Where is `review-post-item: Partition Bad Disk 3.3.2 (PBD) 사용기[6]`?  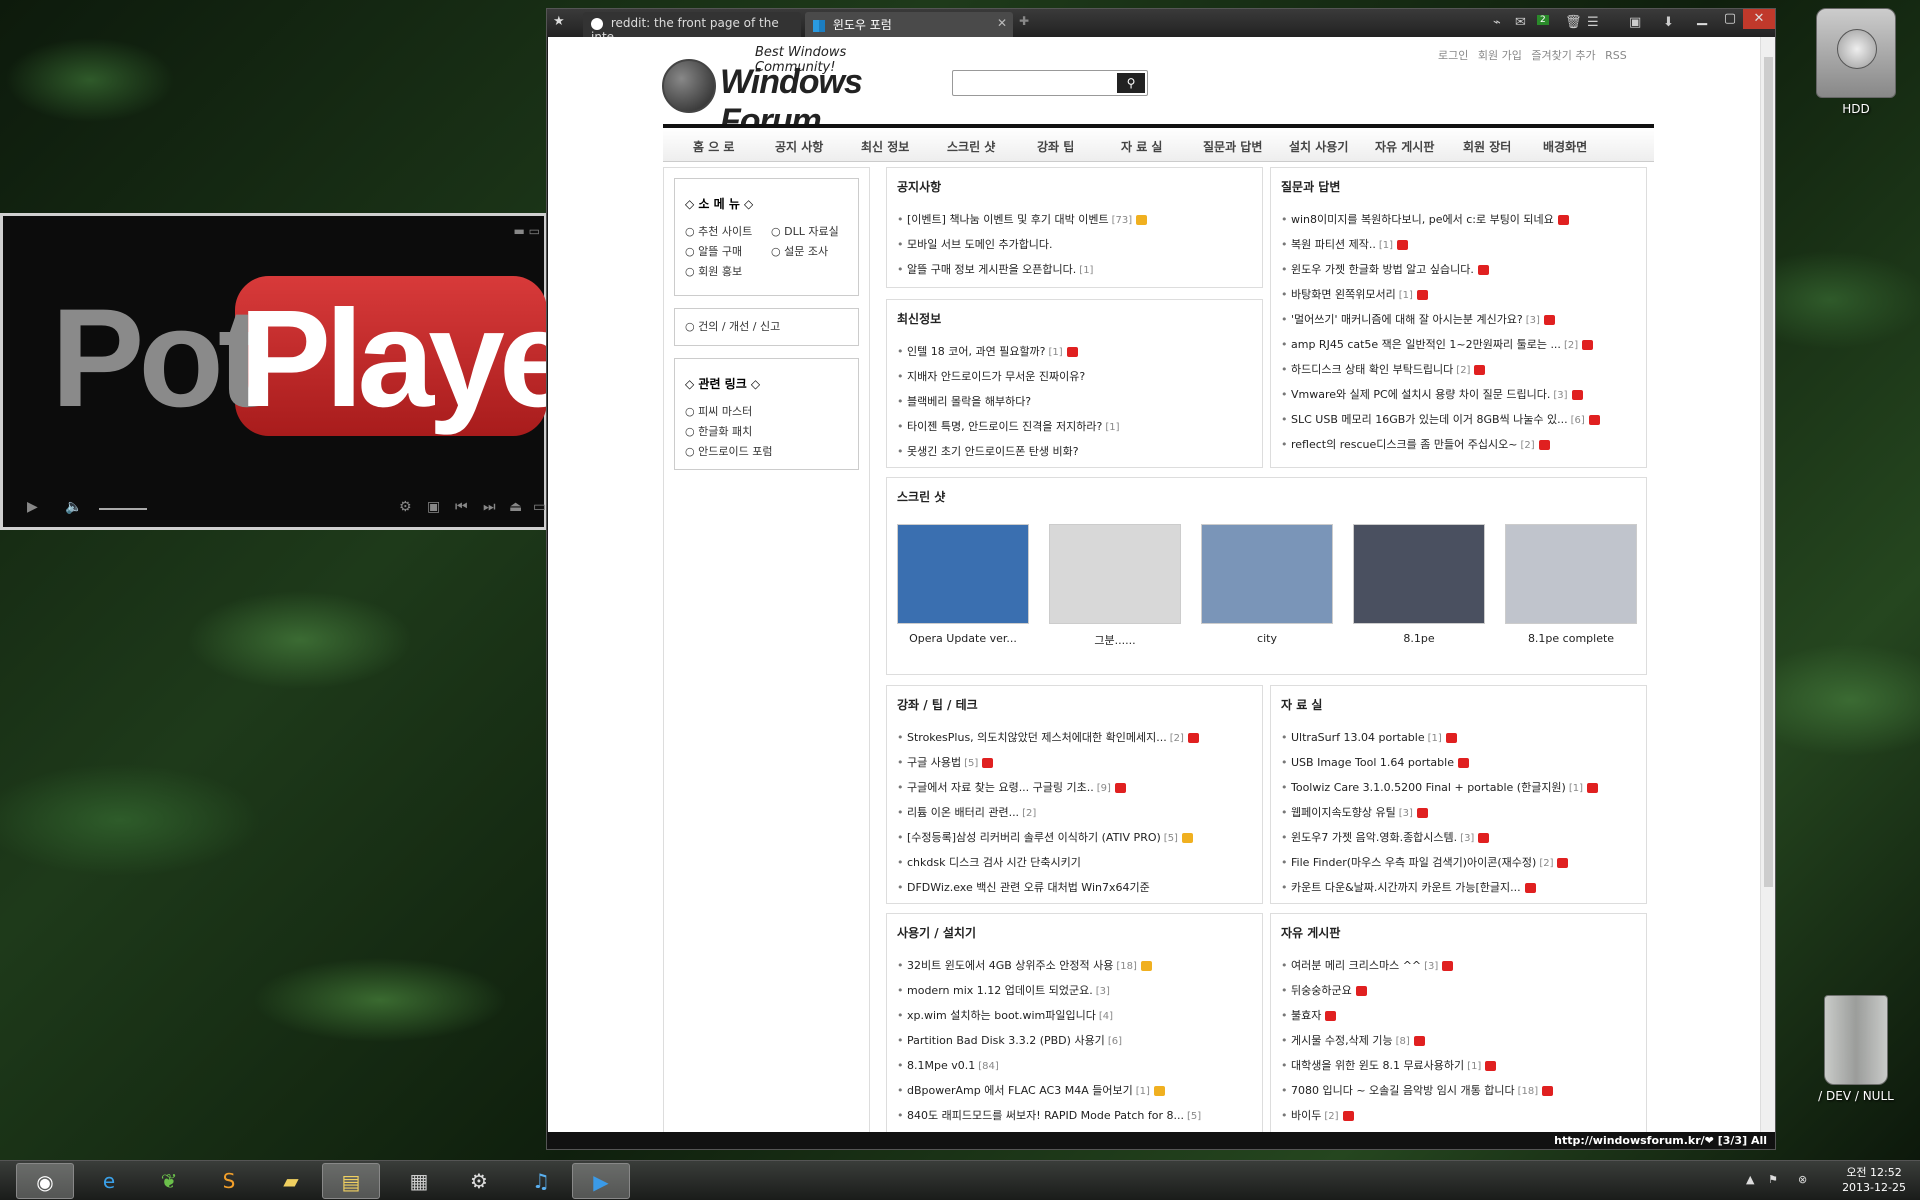 review-post-item: Partition Bad Disk 3.3.2 (PBD) 사용기[6] is located at coordinates (1079, 1040).